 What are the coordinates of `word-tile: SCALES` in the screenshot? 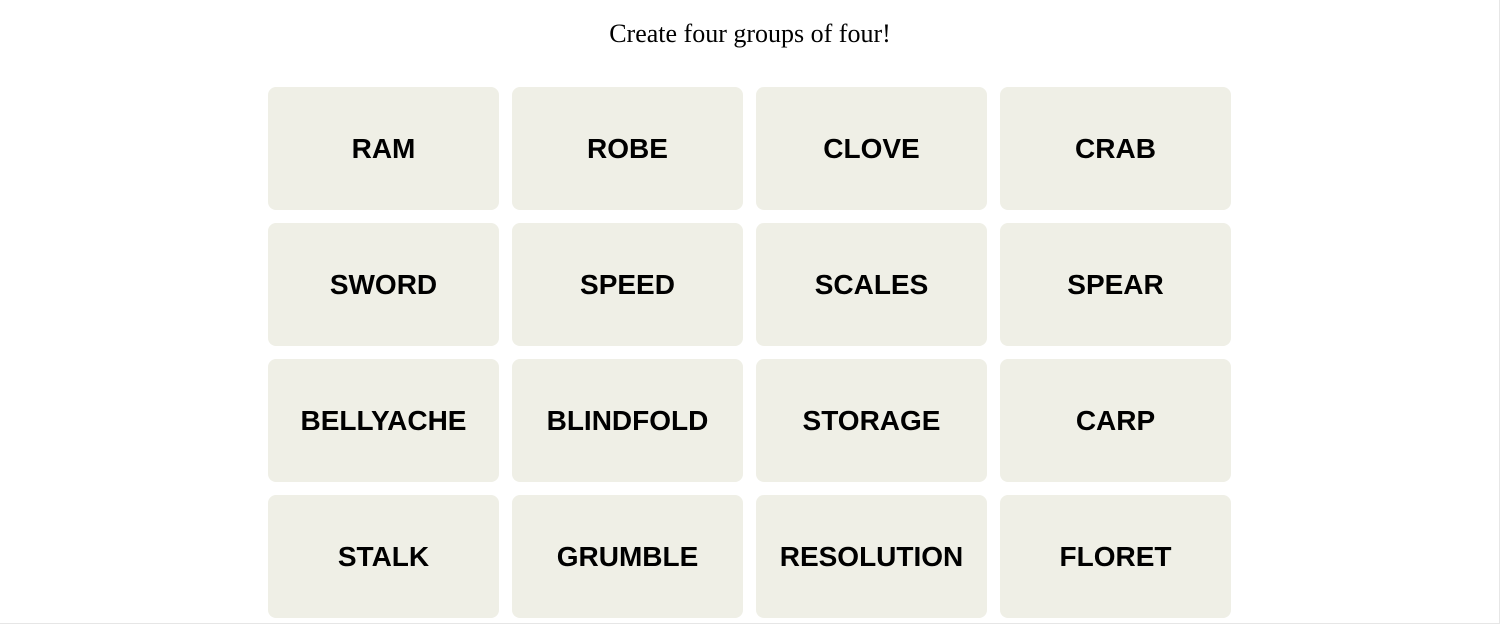 It's located at (871, 284).